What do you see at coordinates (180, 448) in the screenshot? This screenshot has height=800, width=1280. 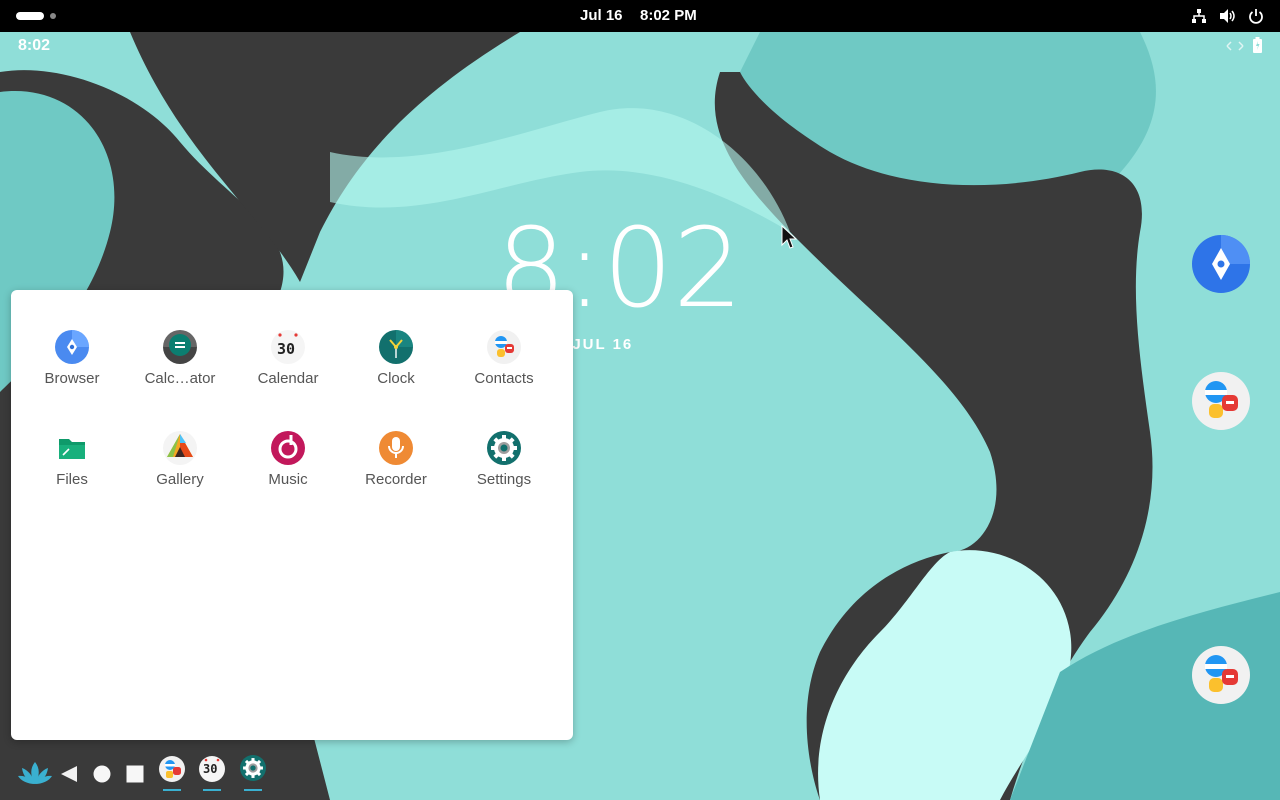 I see `gallery-icon` at bounding box center [180, 448].